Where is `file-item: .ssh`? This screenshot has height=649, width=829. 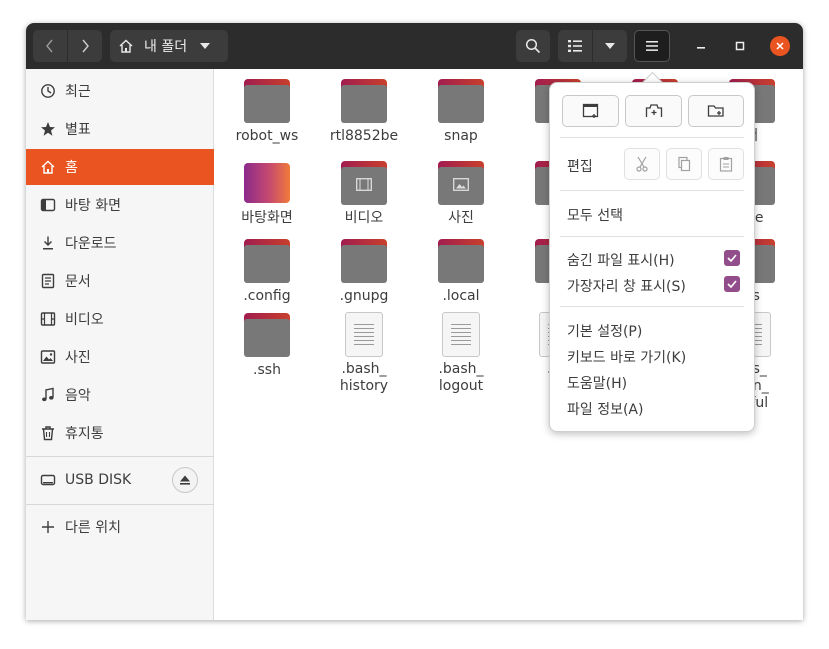 file-item: .ssh is located at coordinates (267, 346).